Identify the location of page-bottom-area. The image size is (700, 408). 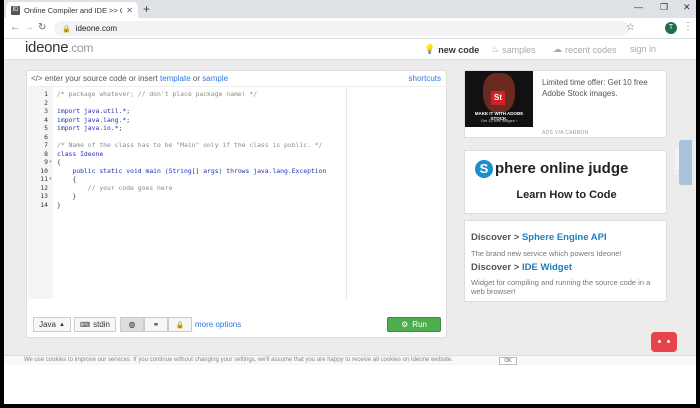
(350, 384).